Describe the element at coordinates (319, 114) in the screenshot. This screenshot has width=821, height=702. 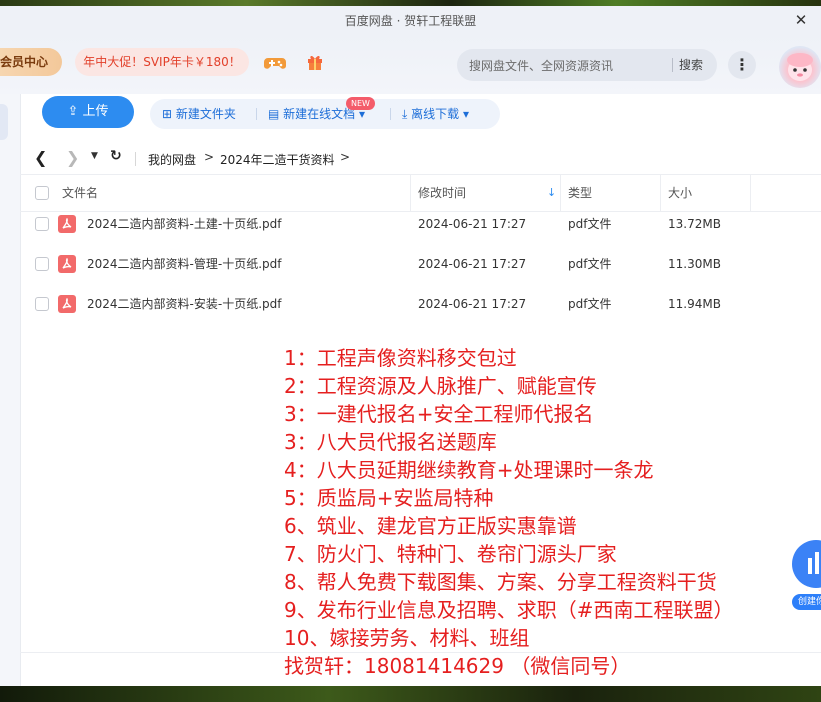
I see `new-online-doc-label: 新建在线文档` at that location.